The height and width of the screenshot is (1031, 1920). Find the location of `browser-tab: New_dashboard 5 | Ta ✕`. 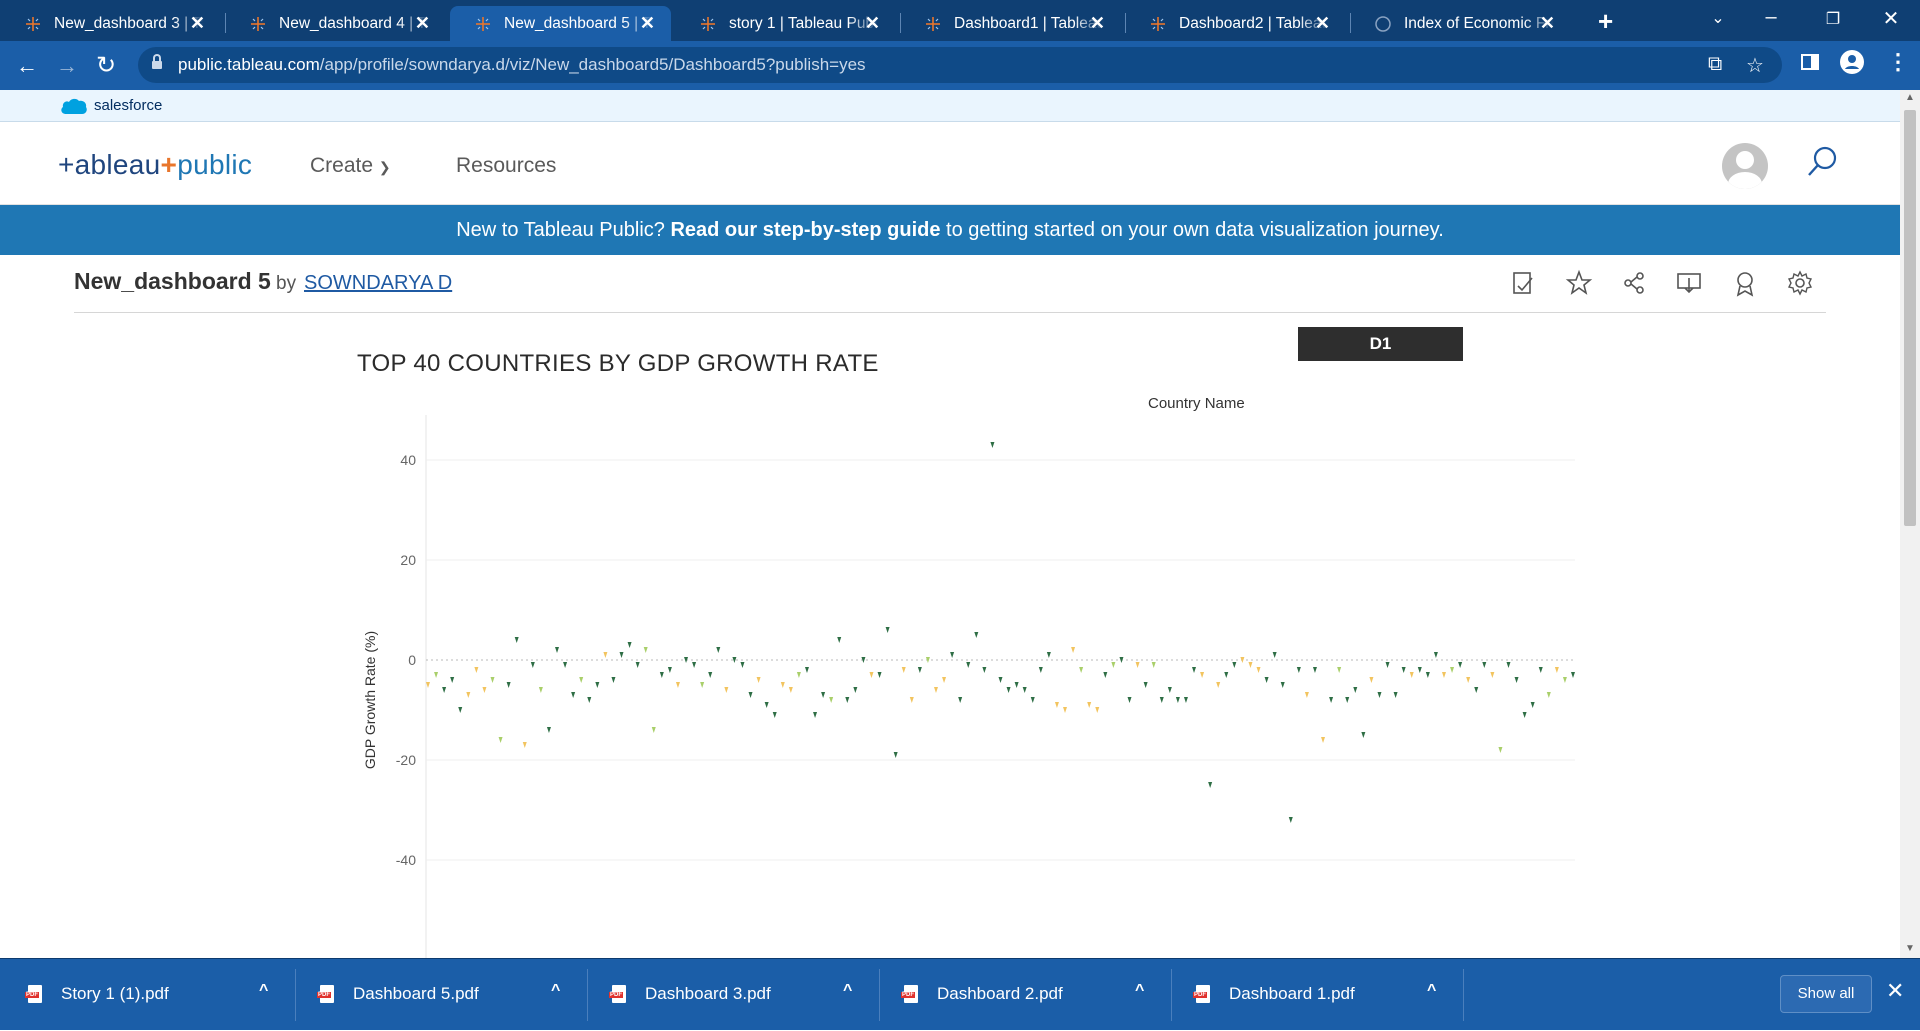

browser-tab: New_dashboard 5 | Ta ✕ is located at coordinates (560, 23).